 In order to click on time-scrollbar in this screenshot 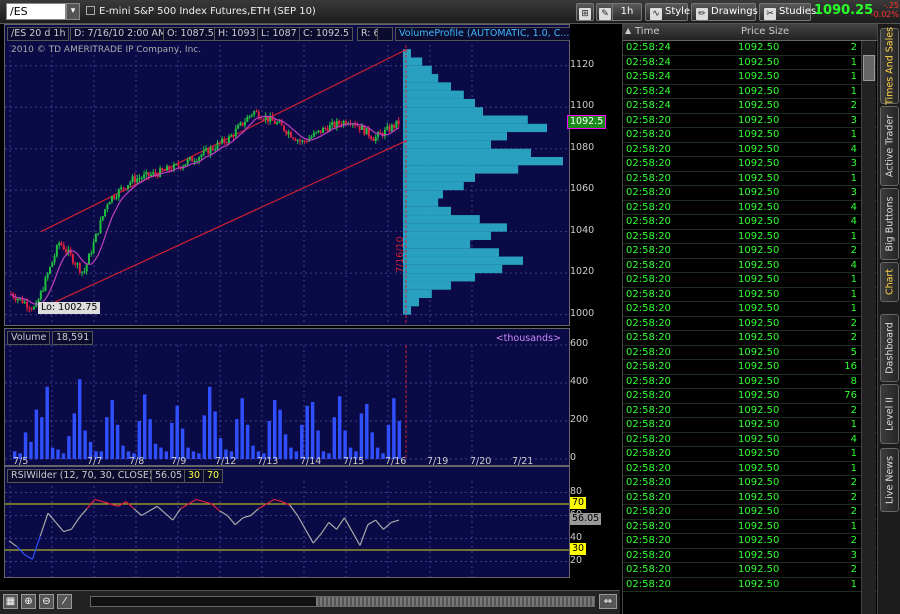, I will do `click(342, 601)`.